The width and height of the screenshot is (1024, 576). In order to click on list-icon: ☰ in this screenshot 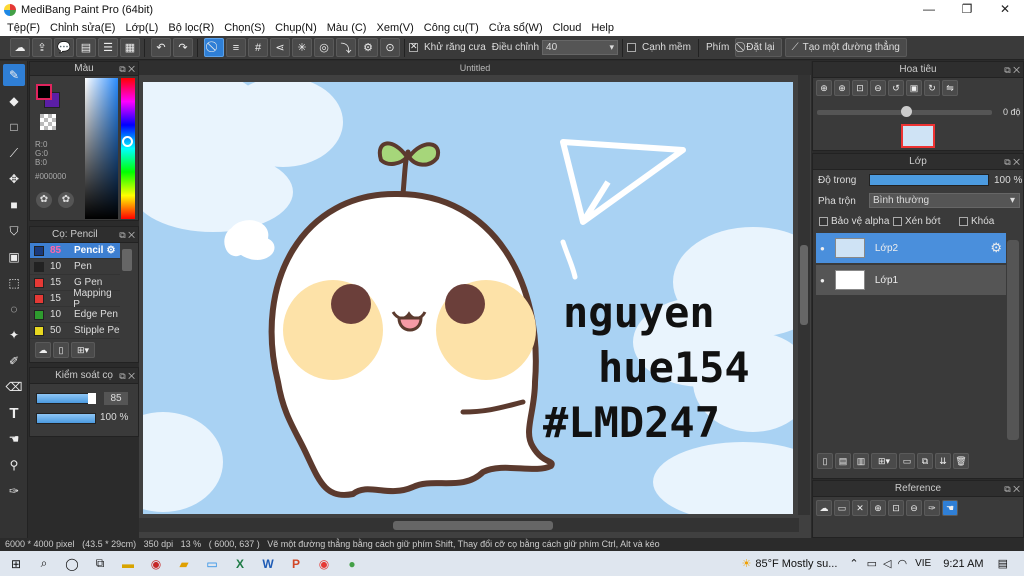, I will do `click(108, 47)`.